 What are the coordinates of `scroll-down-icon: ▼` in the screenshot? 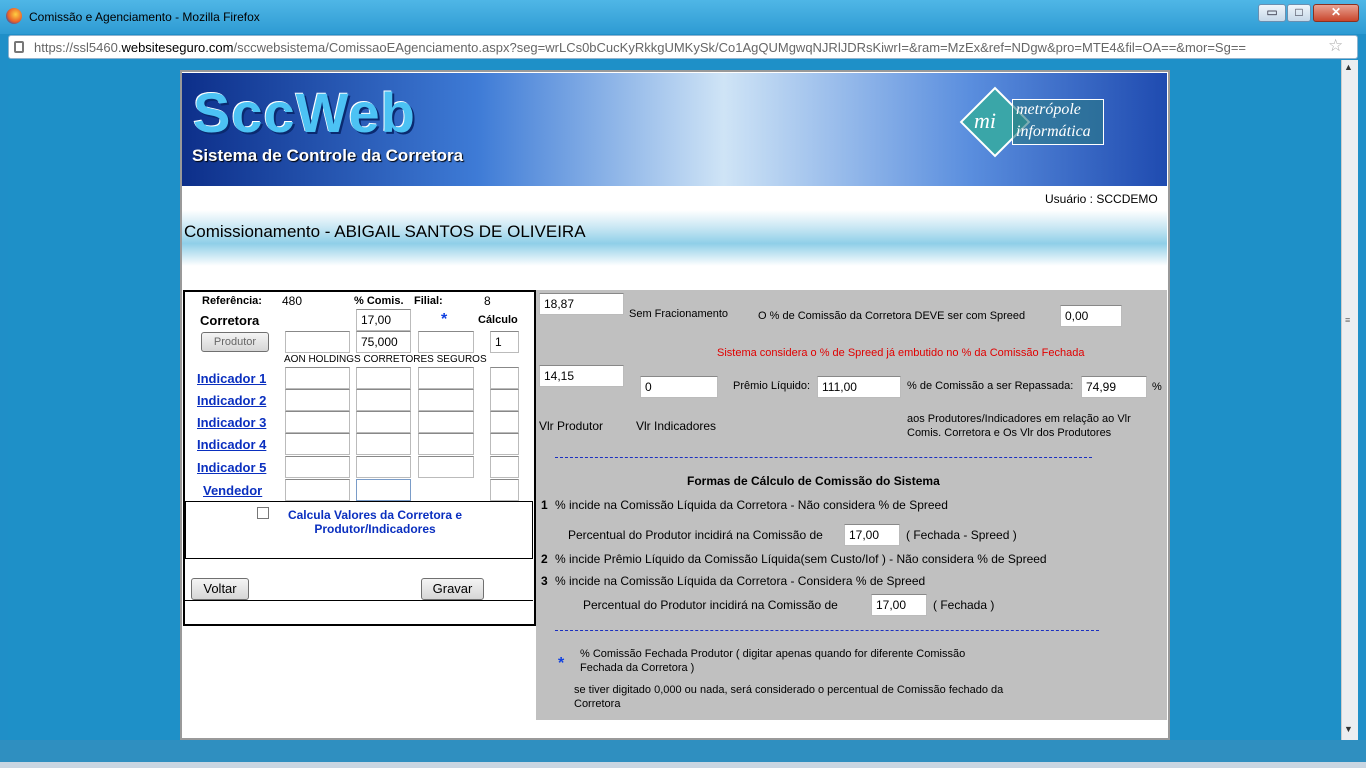 It's located at (1348, 729).